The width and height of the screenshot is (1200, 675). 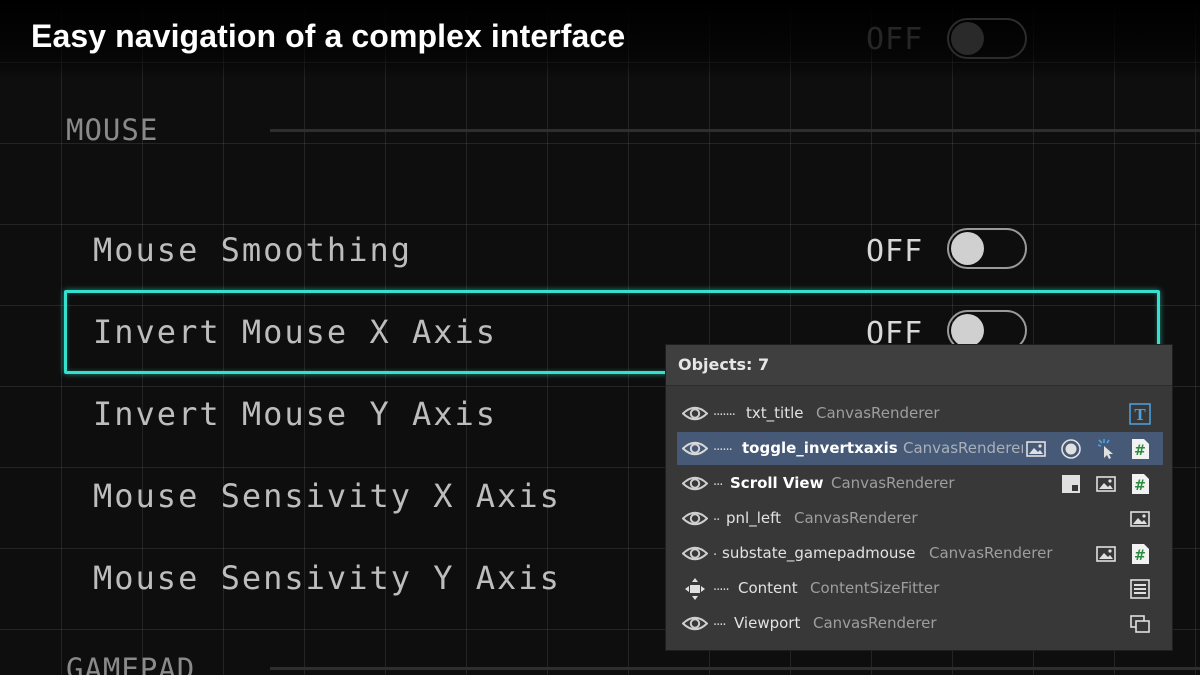 What do you see at coordinates (724, 364) in the screenshot?
I see `panel-title: Objects: 7` at bounding box center [724, 364].